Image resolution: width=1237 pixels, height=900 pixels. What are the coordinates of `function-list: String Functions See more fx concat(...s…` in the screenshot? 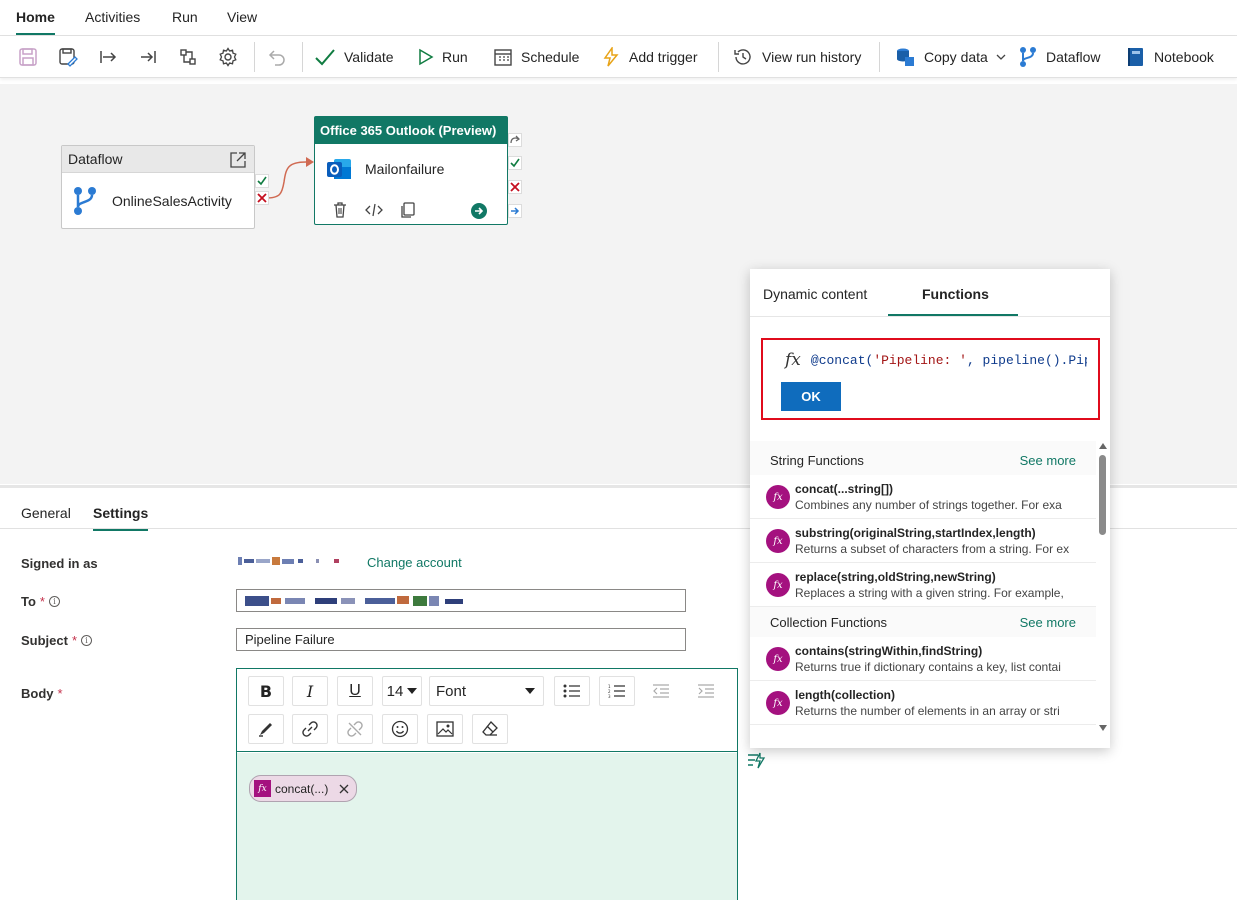 It's located at (923, 588).